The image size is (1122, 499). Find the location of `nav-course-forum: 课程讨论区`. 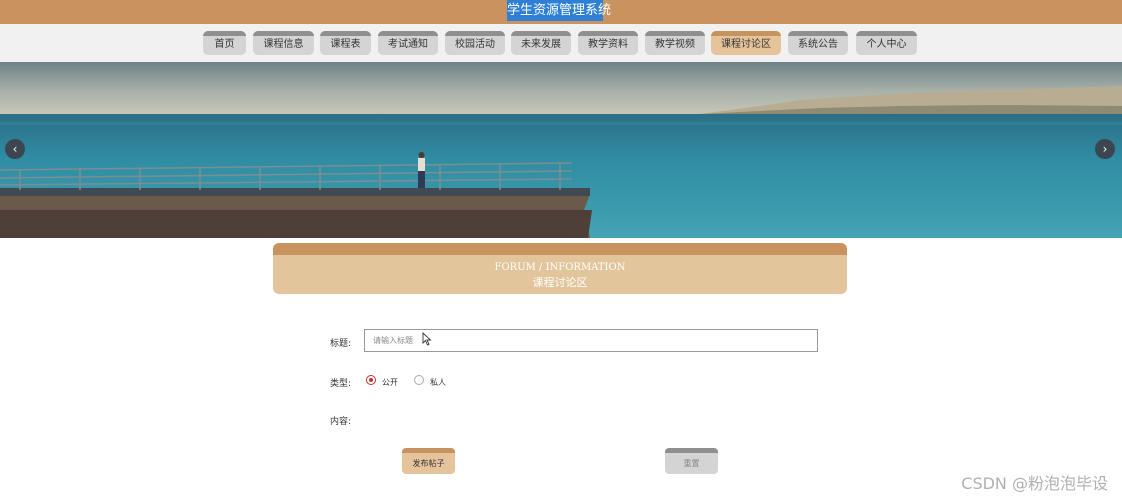

nav-course-forum: 课程讨论区 is located at coordinates (746, 43).